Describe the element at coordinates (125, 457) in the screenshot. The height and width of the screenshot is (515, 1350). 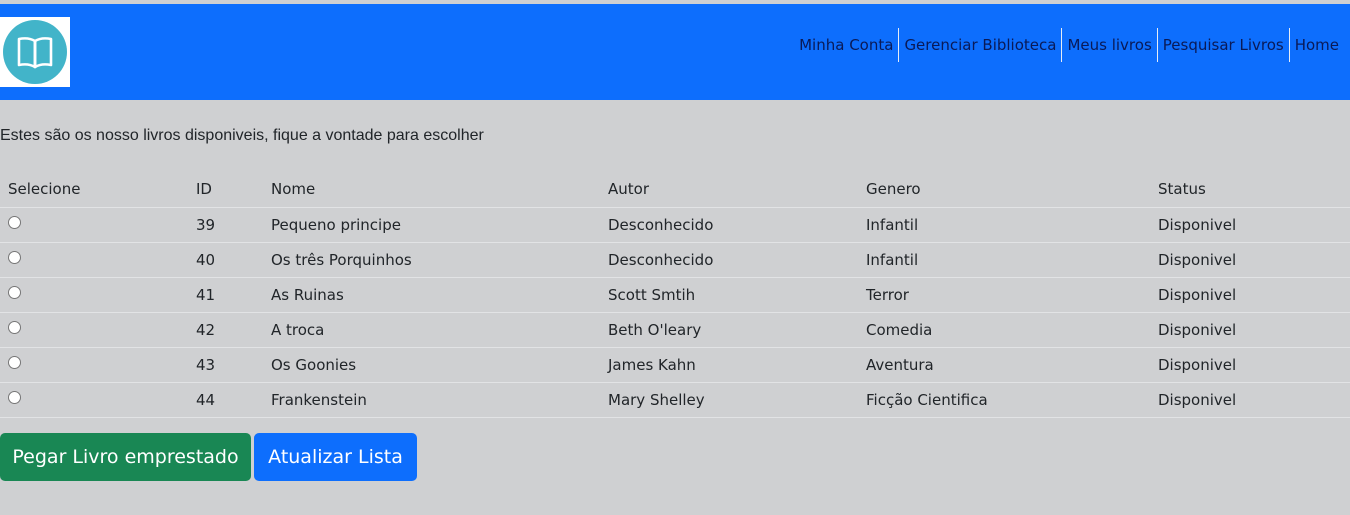
I see `borrow-book-button: Pegar Livro emprestado` at that location.